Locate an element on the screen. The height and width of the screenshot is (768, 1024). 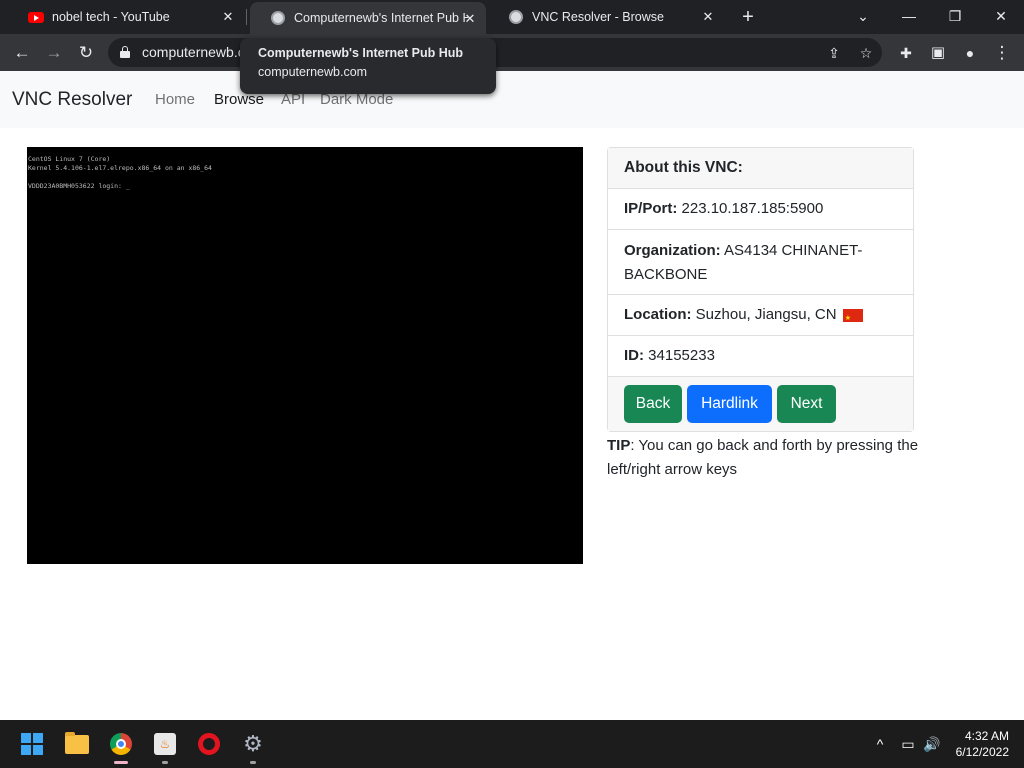
tab-vnc-resolver: VNC Resolver - Browse ✕ is located at coordinates (606, 17).